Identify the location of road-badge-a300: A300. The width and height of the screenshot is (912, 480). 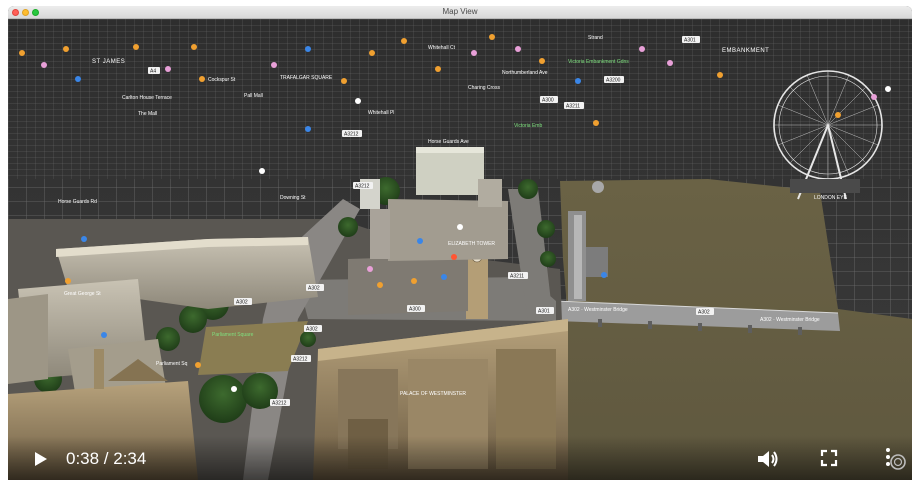
(416, 309).